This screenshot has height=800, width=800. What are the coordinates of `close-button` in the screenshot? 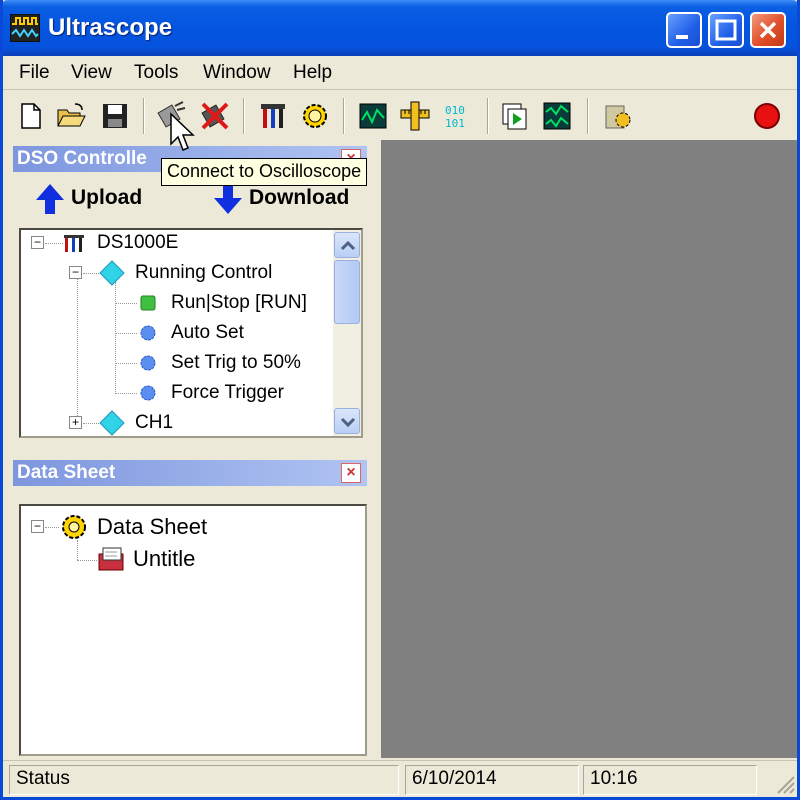 It's located at (768, 30).